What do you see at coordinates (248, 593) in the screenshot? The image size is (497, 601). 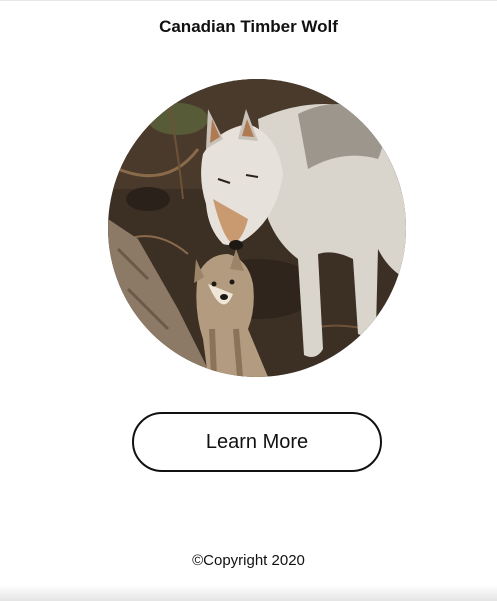 I see `window-bottom-edge` at bounding box center [248, 593].